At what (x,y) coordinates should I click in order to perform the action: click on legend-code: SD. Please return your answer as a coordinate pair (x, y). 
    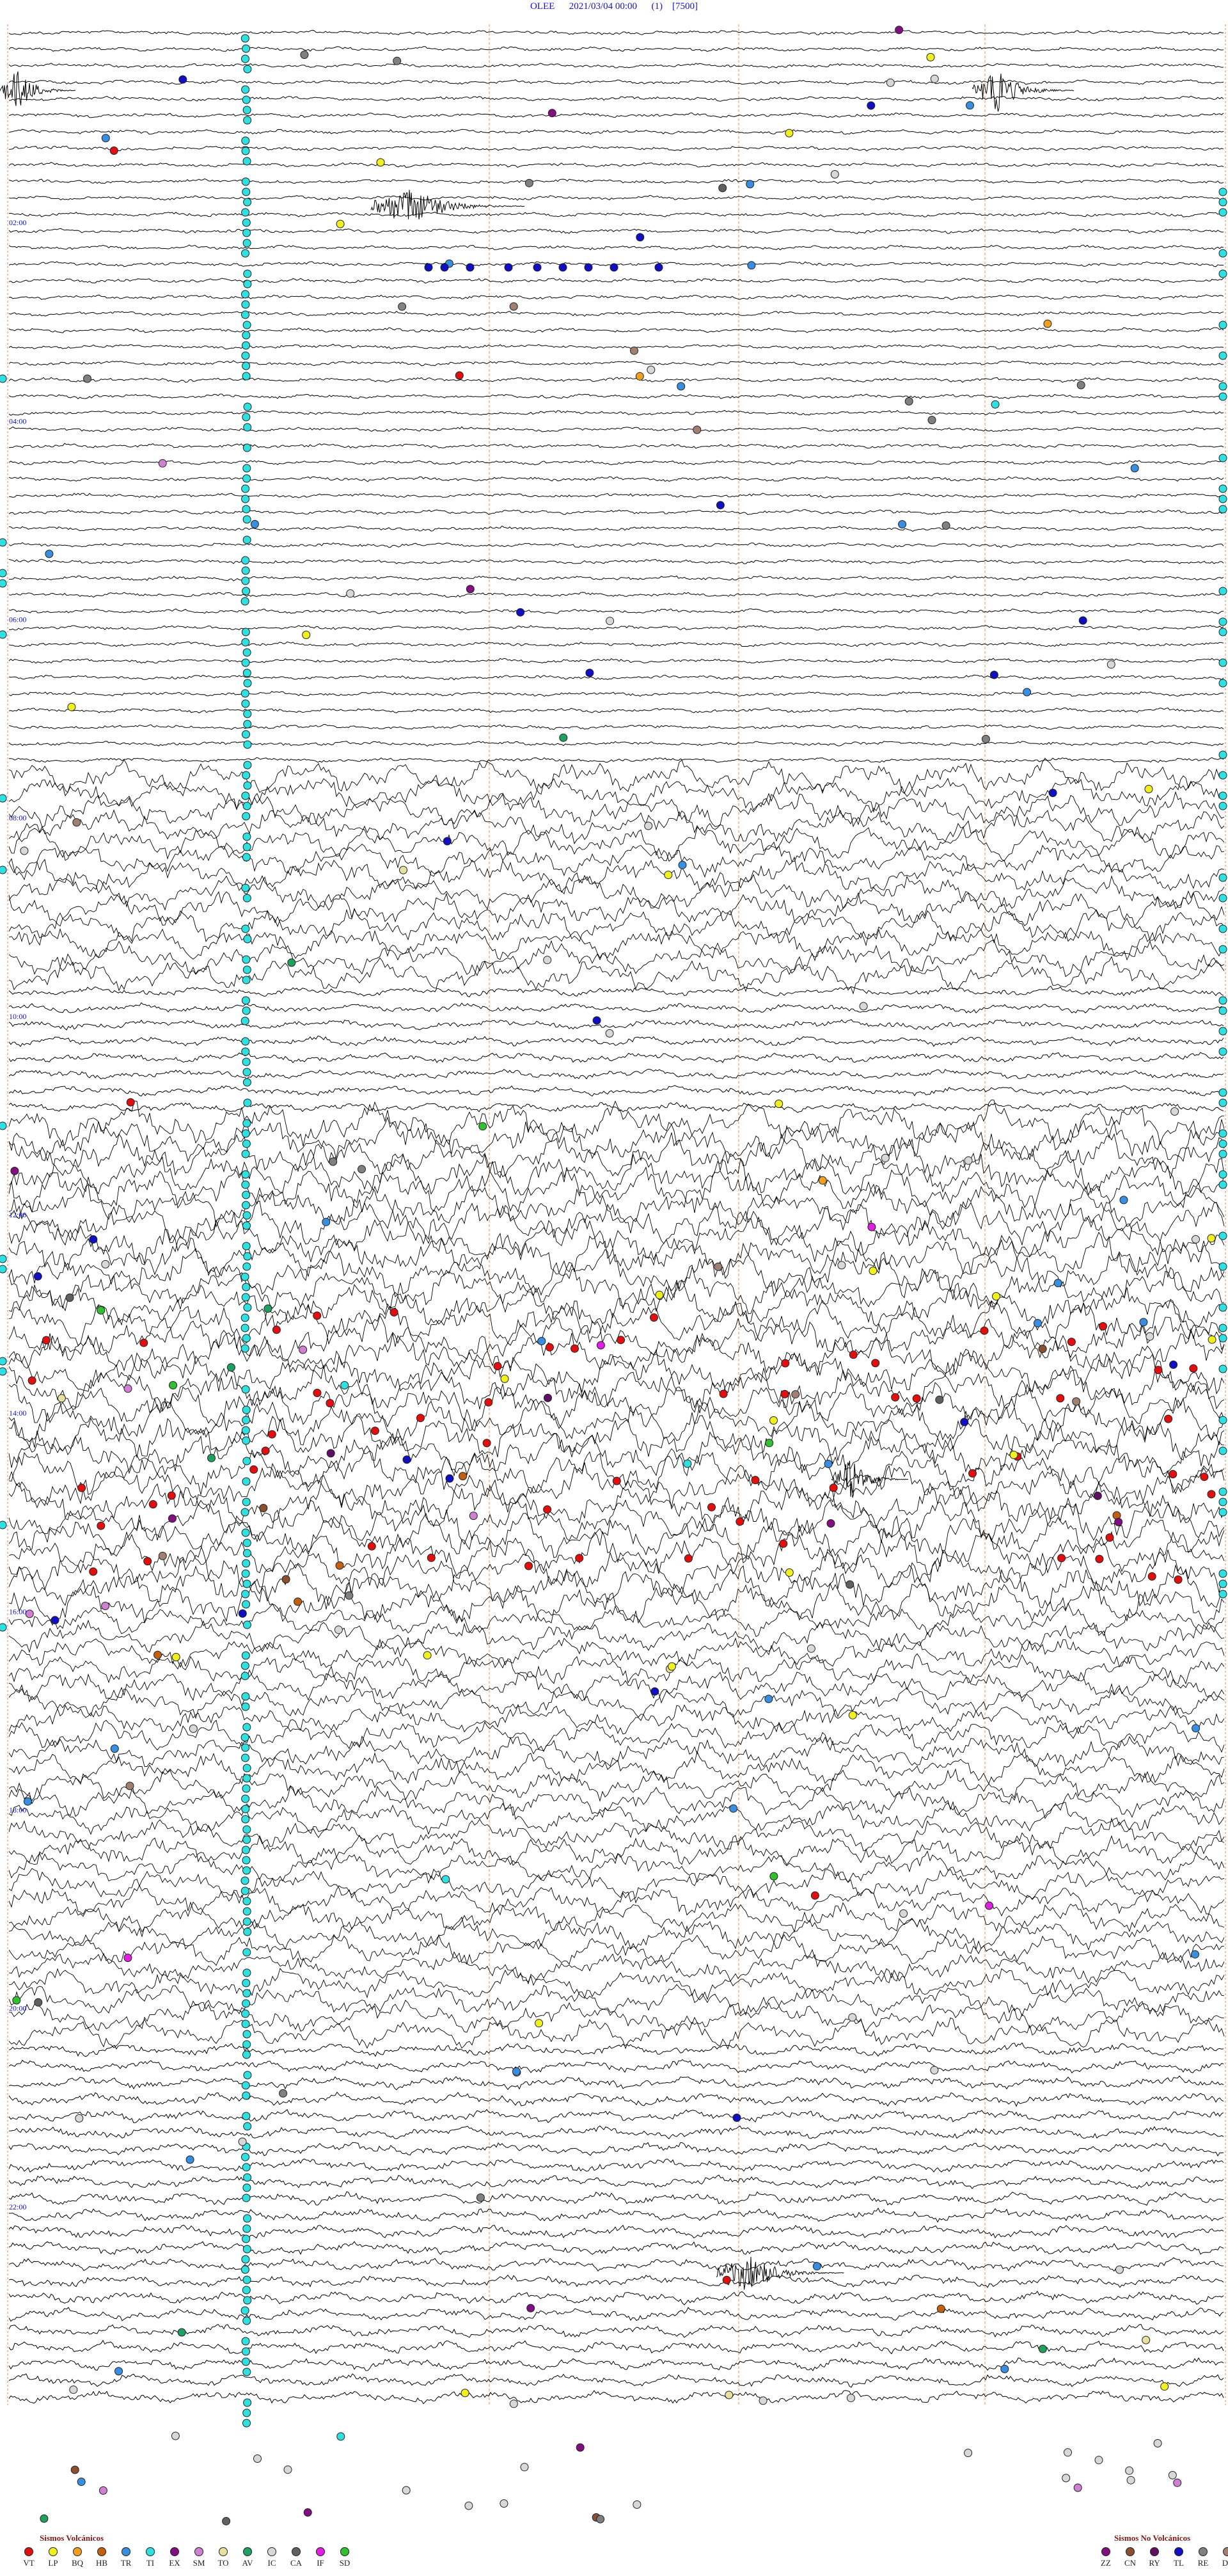
    Looking at the image, I should click on (344, 2563).